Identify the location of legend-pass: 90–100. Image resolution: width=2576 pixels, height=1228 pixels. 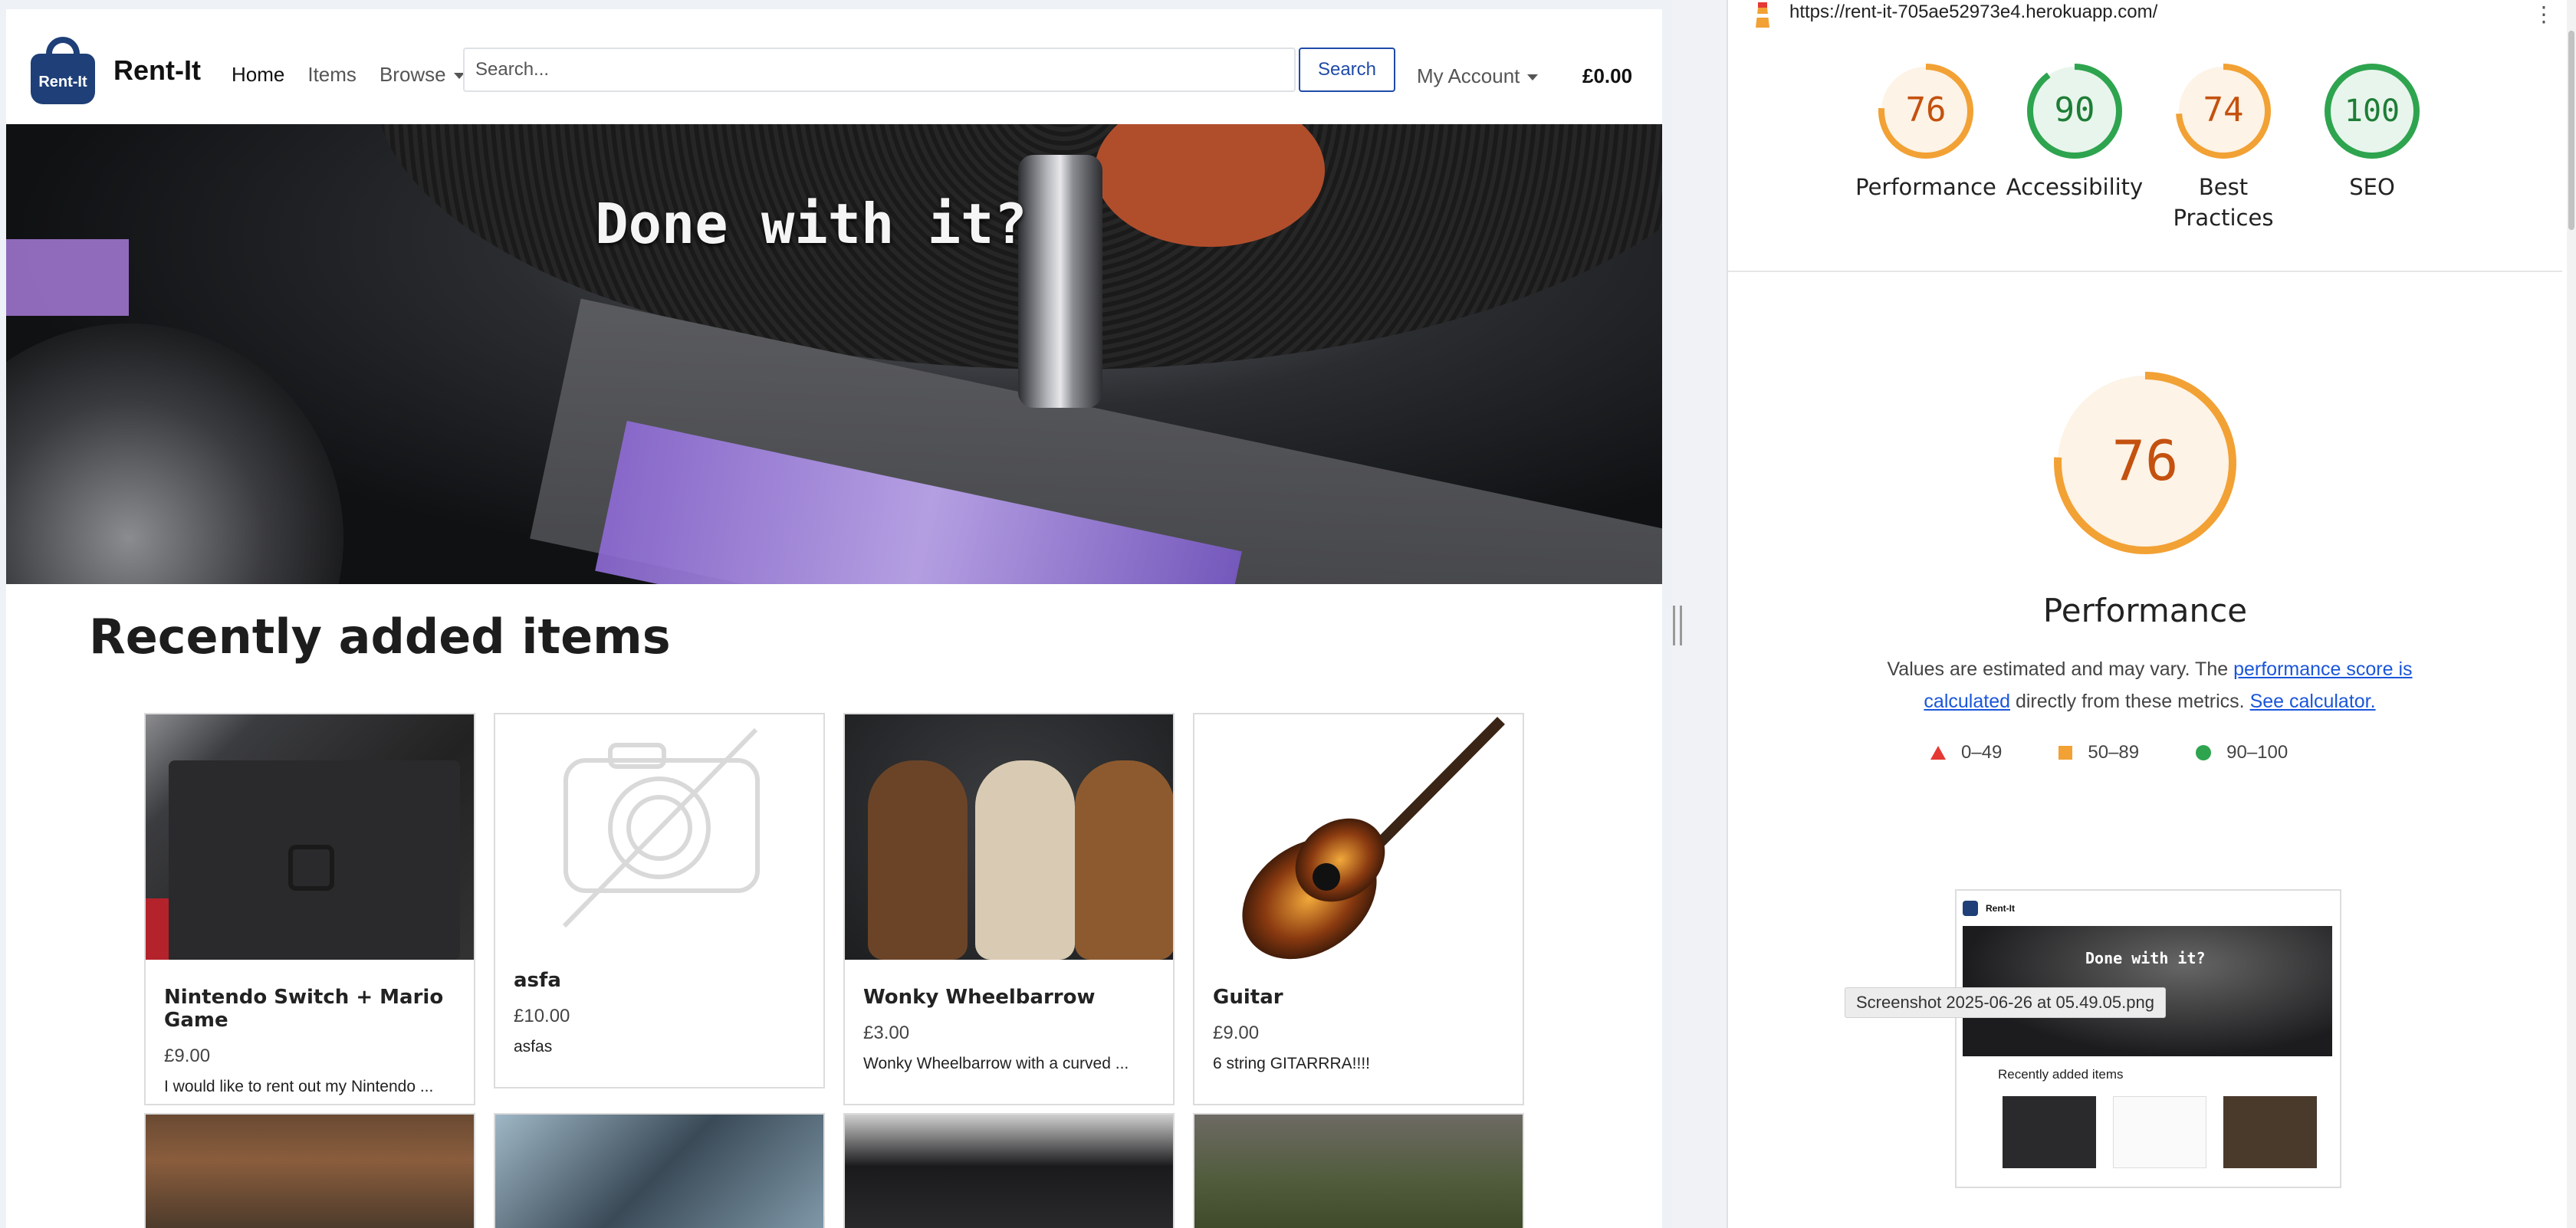
(2242, 752).